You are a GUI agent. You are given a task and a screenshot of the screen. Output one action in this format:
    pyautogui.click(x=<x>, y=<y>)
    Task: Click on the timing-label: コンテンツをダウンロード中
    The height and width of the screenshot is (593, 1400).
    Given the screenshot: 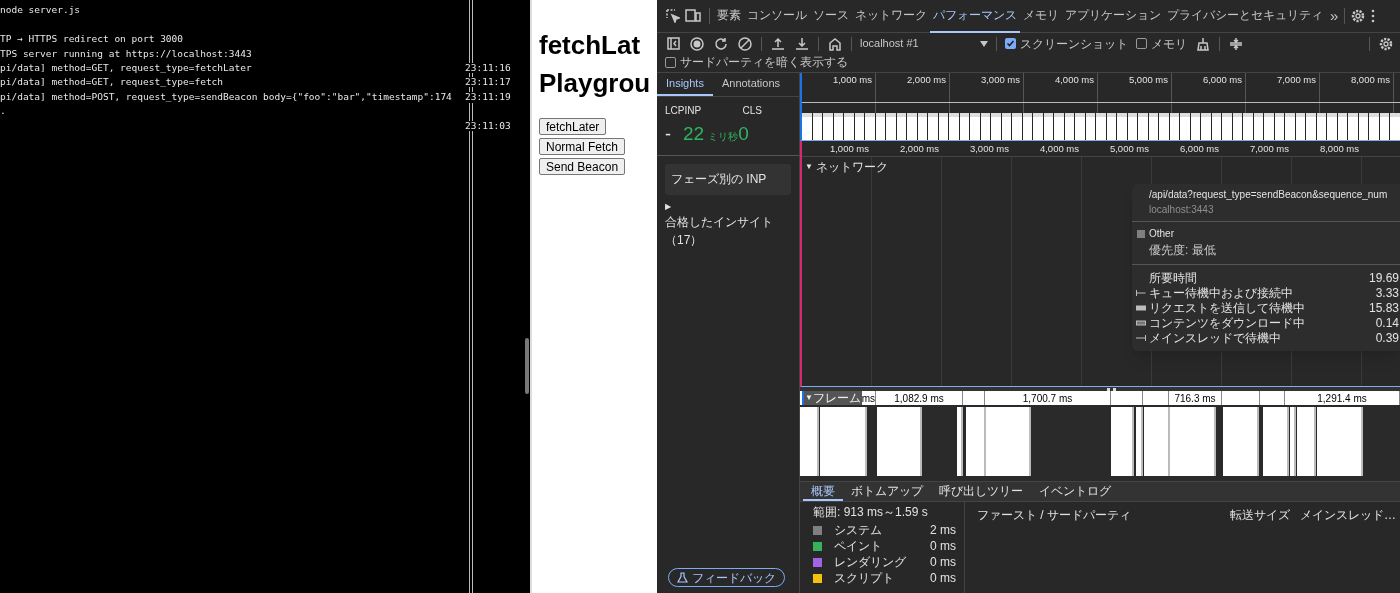 What is the action you would take?
    pyautogui.click(x=1227, y=323)
    